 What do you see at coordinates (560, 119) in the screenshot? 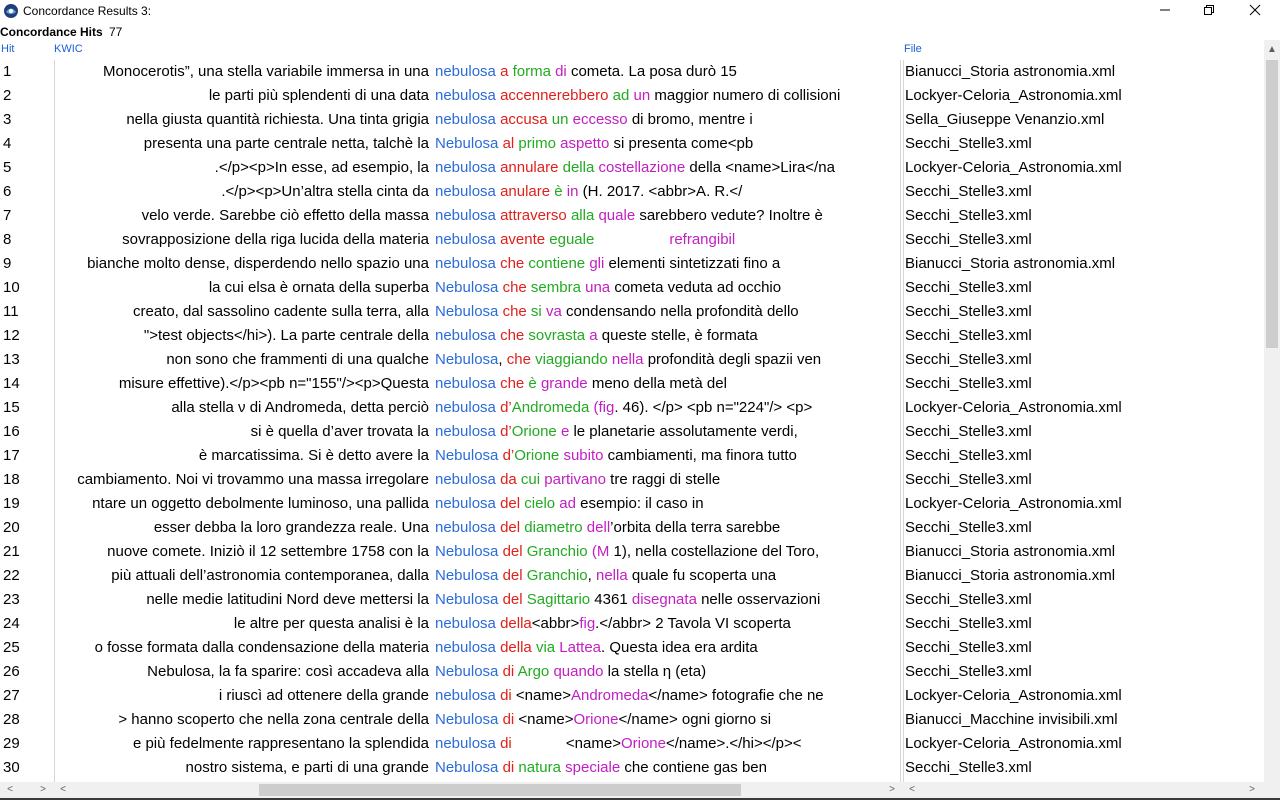
I see `collocate-r2: un` at bounding box center [560, 119].